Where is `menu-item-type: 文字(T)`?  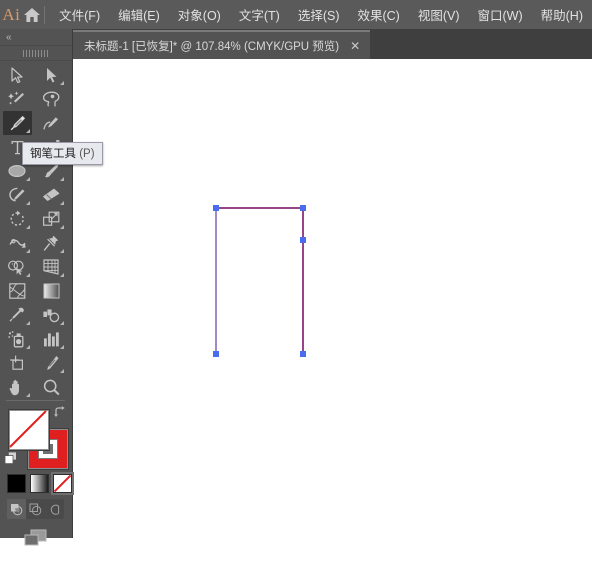
menu-item-type: 文字(T) is located at coordinates (259, 14).